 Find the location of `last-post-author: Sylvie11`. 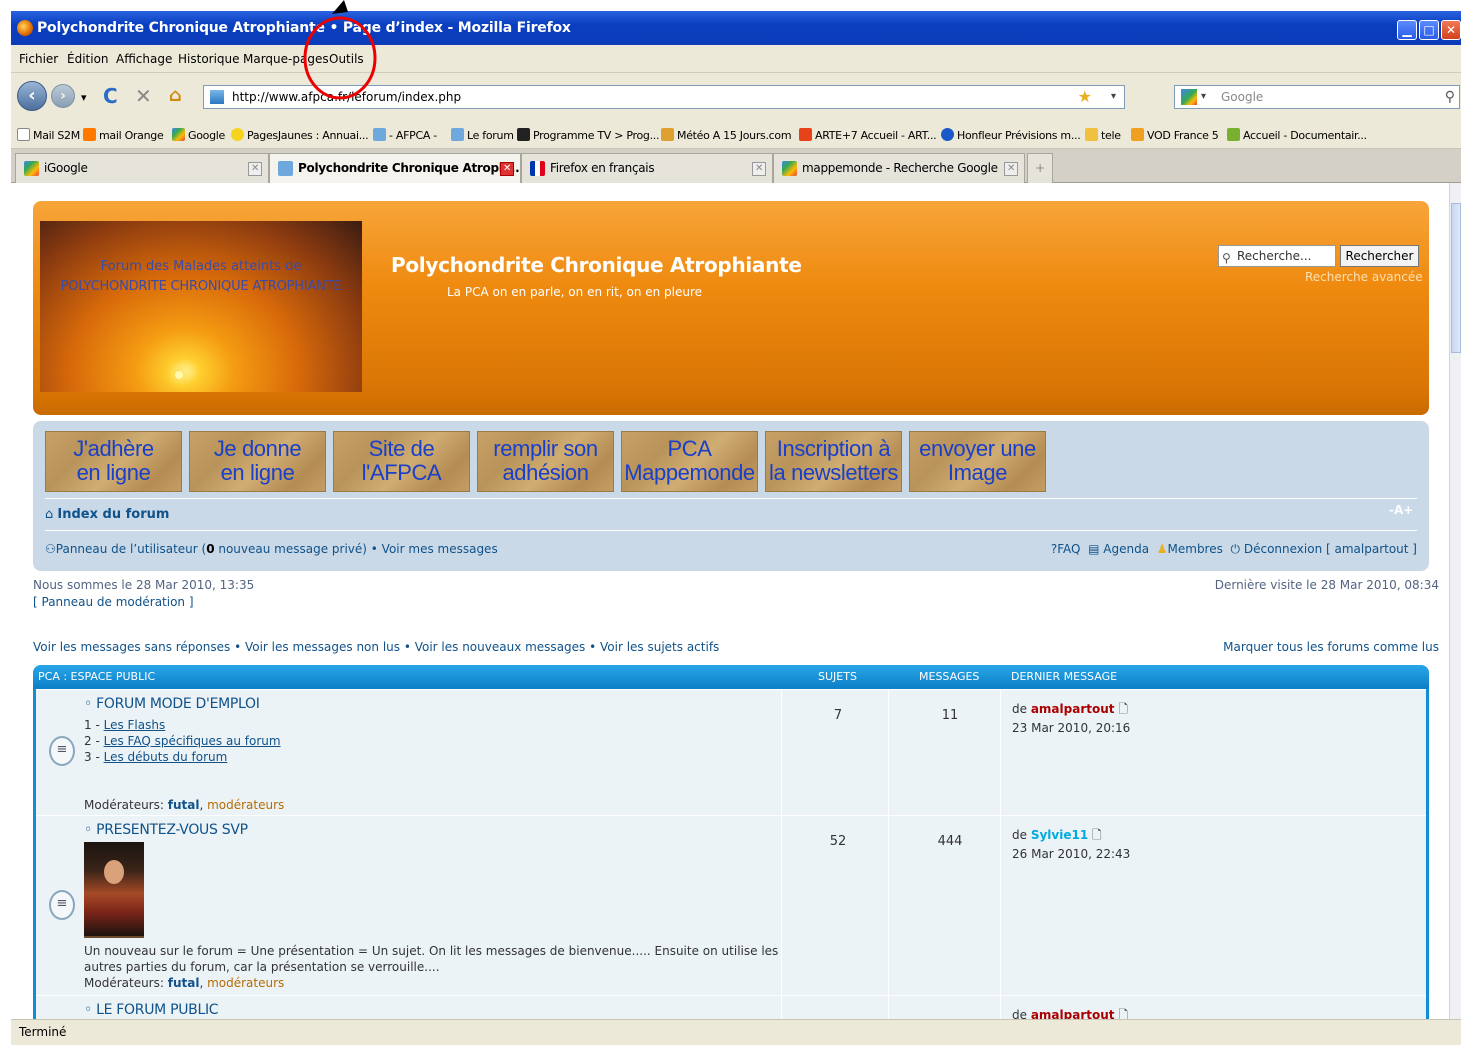

last-post-author: Sylvie11 is located at coordinates (1059, 835).